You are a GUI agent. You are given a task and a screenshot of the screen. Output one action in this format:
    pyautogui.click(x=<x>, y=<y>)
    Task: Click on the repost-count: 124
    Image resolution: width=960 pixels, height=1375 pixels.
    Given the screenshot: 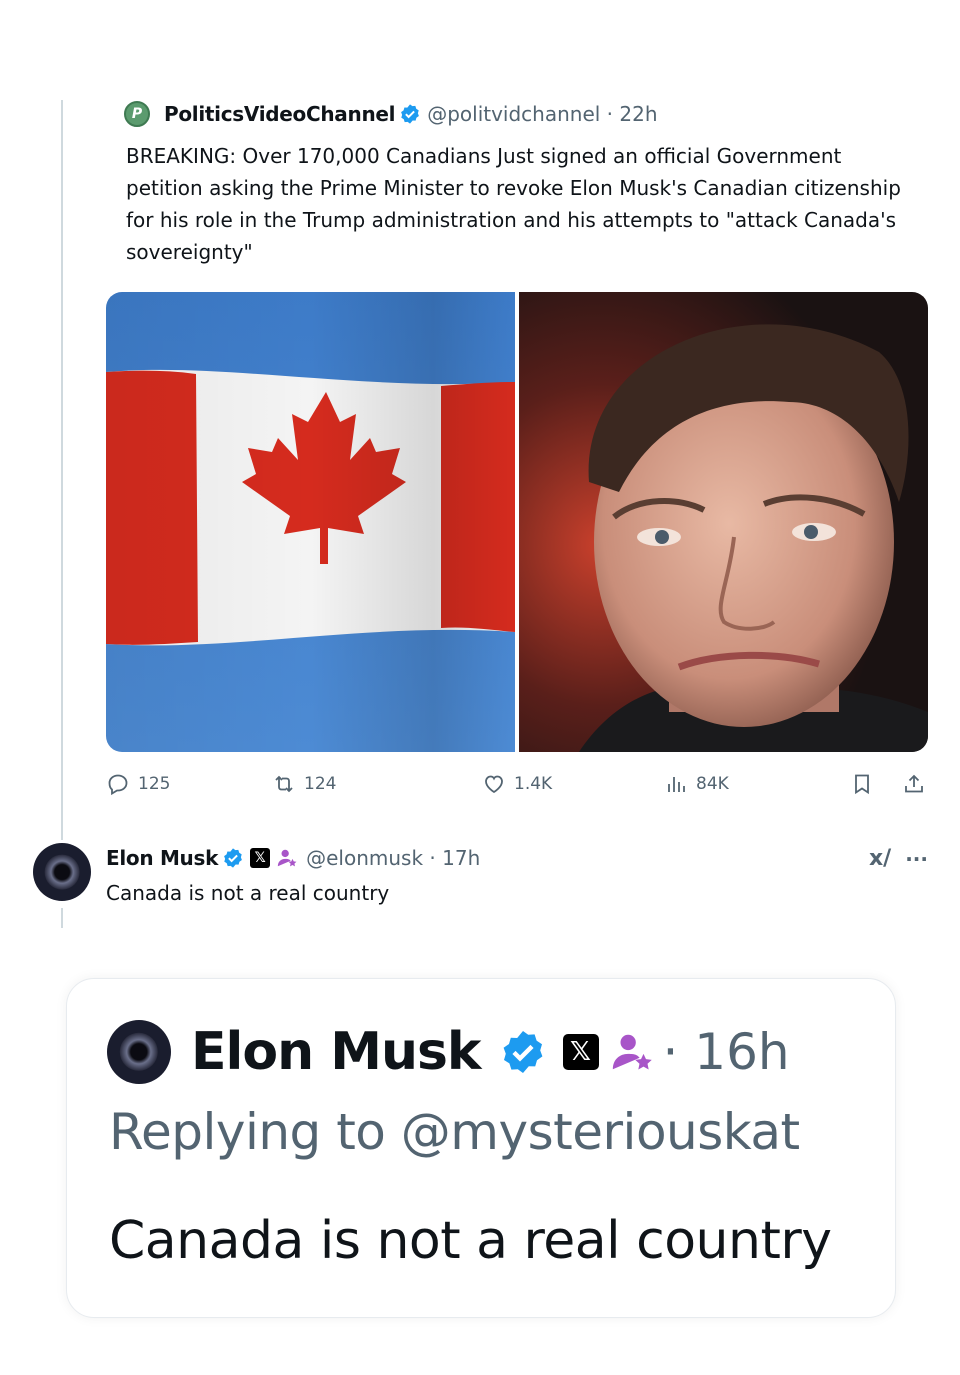 What is the action you would take?
    pyautogui.click(x=320, y=784)
    